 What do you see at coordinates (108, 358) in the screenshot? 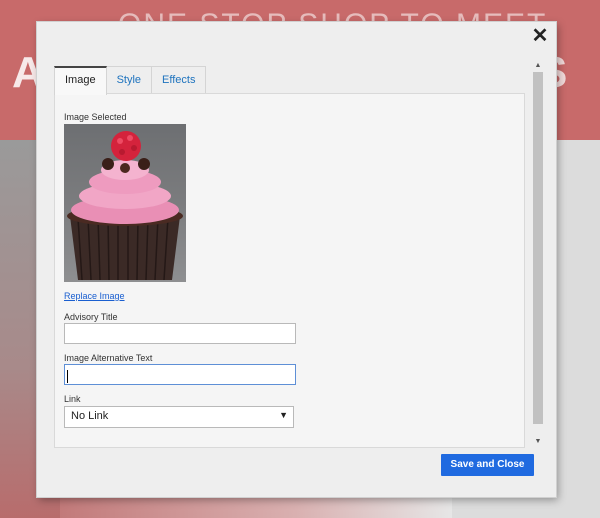
I see `alt-text-label: Image Alternative Text` at bounding box center [108, 358].